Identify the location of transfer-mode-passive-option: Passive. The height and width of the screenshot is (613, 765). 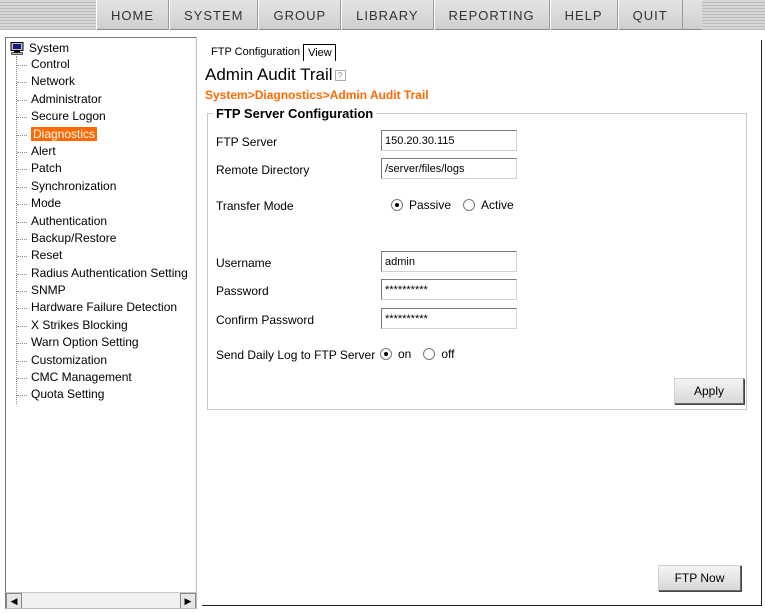
(421, 205).